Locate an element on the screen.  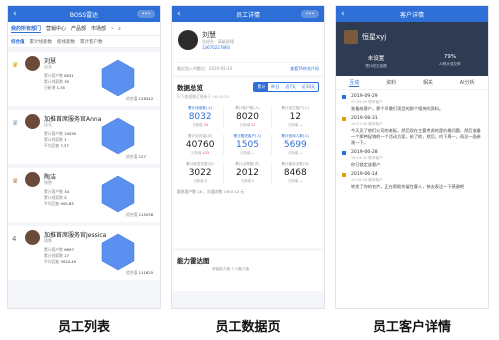
tab-ai-analysis: AI分析 is located at coordinates (467, 82).